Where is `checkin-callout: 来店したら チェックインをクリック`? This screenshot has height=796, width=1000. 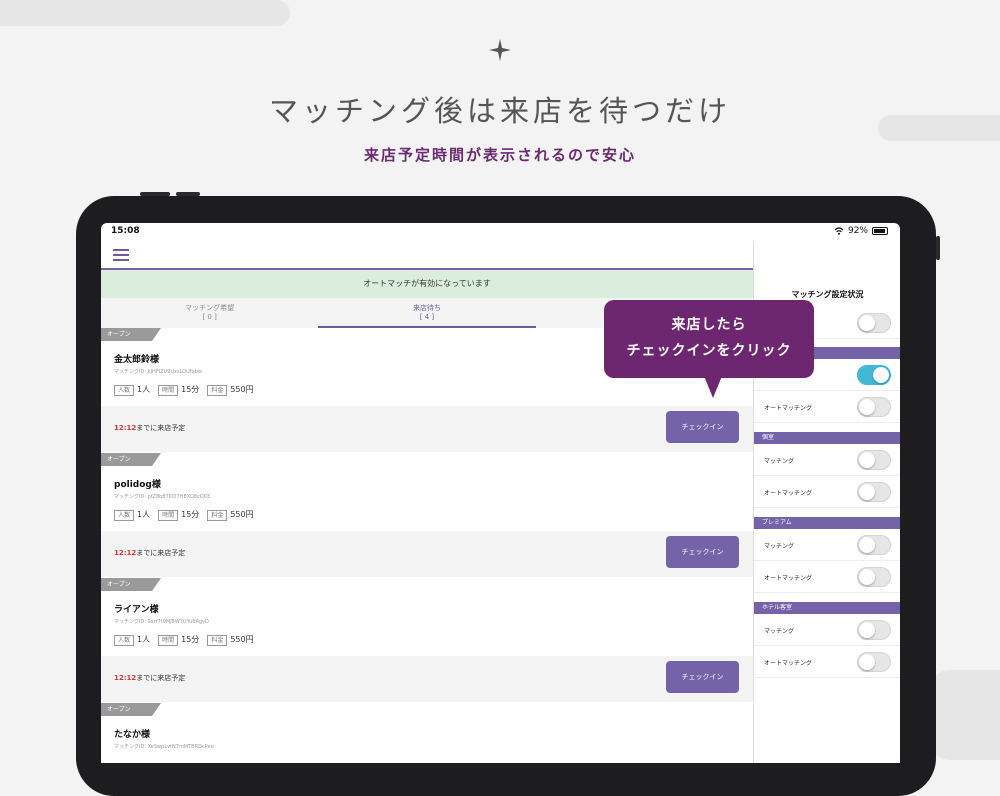
checkin-callout: 来店したら チェックインをクリック is located at coordinates (709, 339).